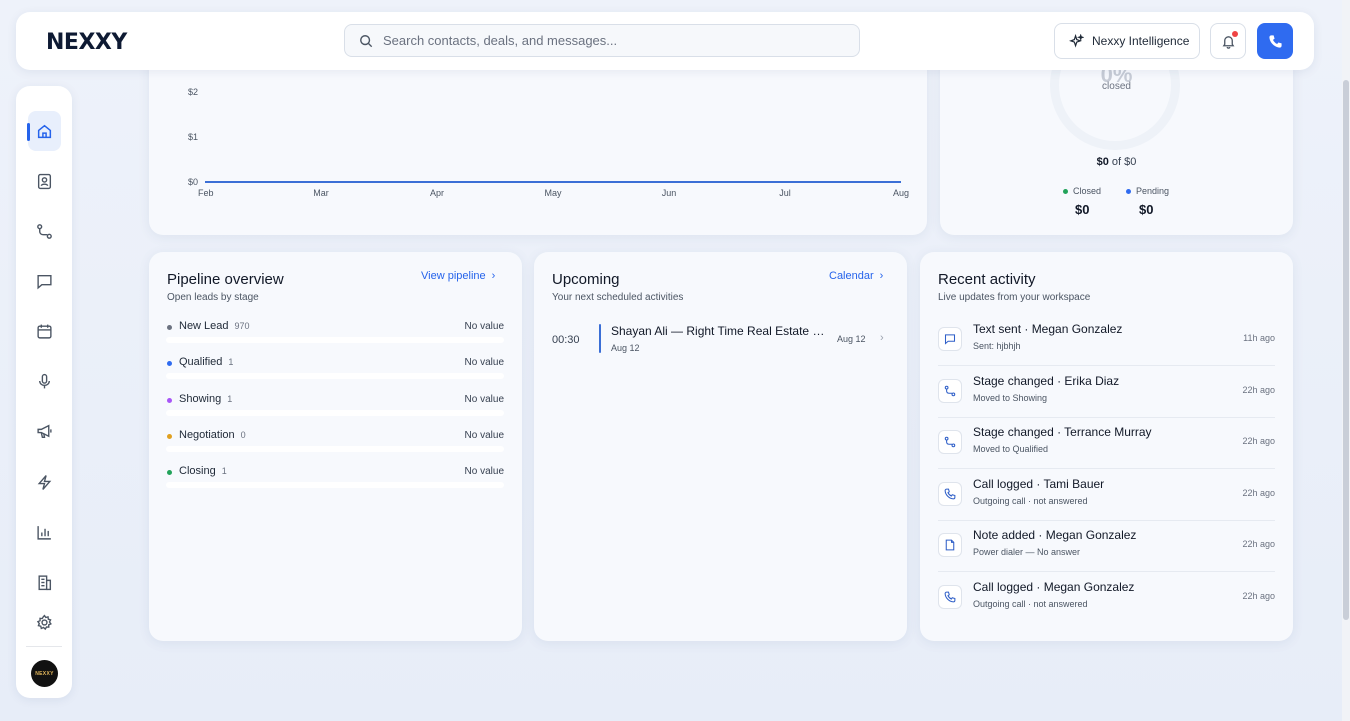 This screenshot has height=721, width=1350. Describe the element at coordinates (44, 622) in the screenshot. I see `sidebar-item-settings` at that location.